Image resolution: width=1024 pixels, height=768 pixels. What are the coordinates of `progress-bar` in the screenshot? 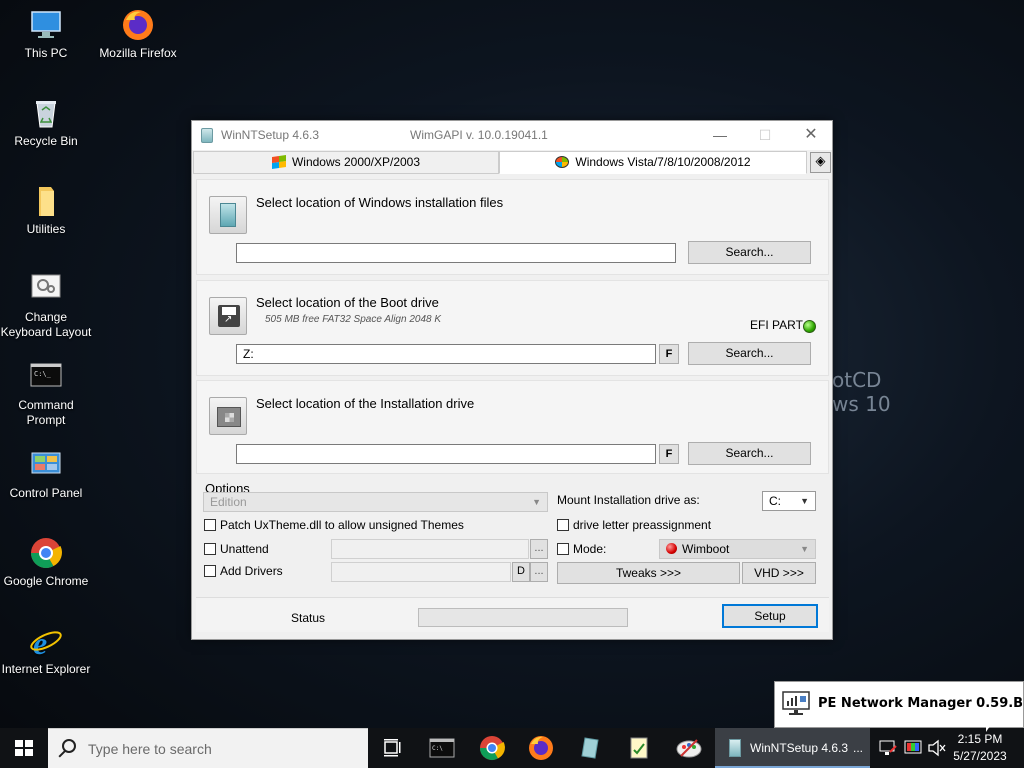 It's located at (523, 617).